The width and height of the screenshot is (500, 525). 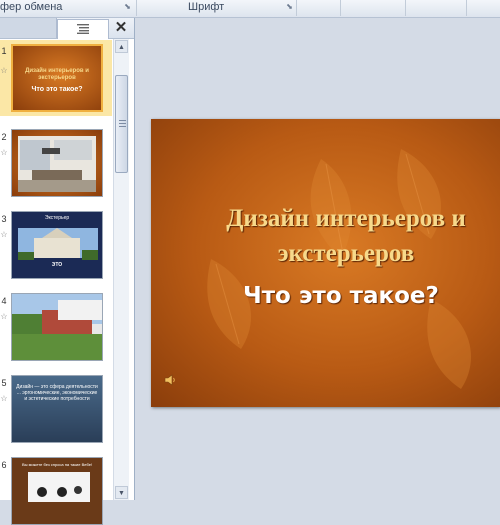 What do you see at coordinates (28, 28) in the screenshot?
I see `tab-outline` at bounding box center [28, 28].